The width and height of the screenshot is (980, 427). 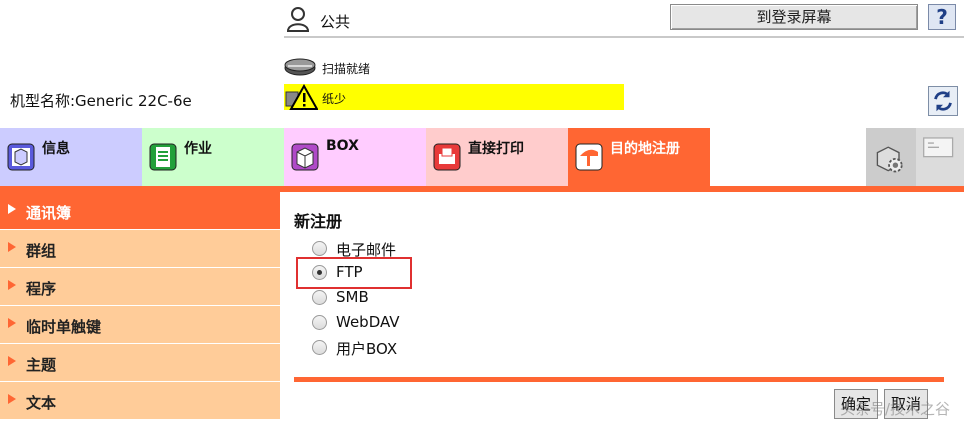 What do you see at coordinates (101, 101) in the screenshot?
I see `model-name: 机型名称:Generic 22C-6e` at bounding box center [101, 101].